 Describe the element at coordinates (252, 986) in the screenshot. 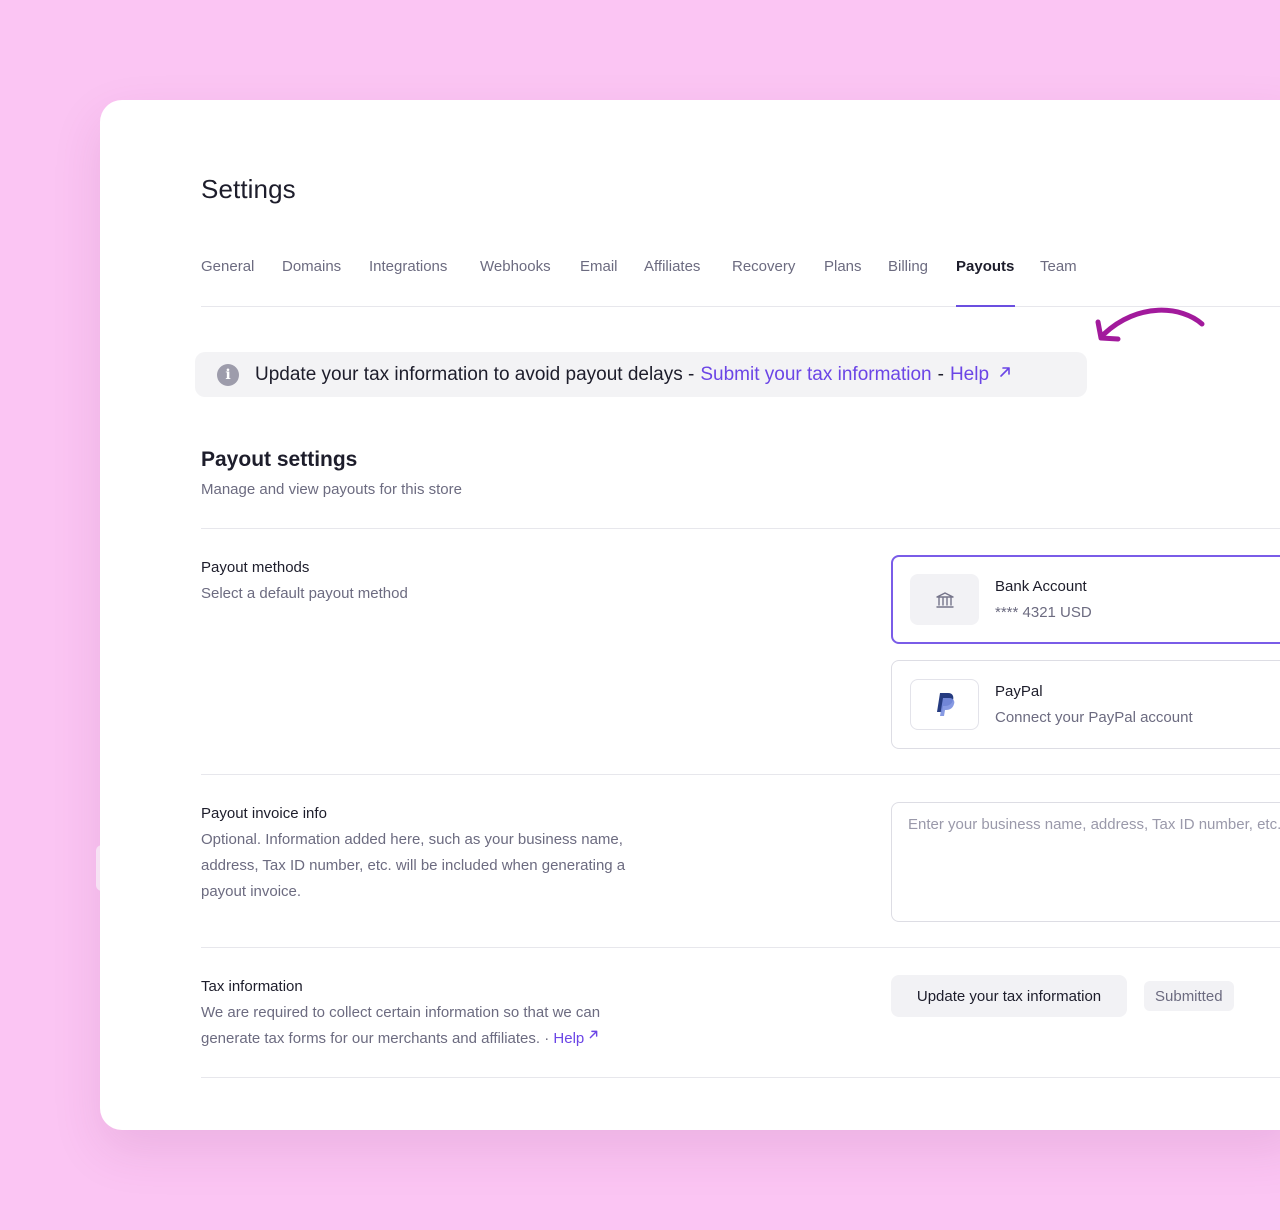

I see `tax-info-label: Tax information` at that location.